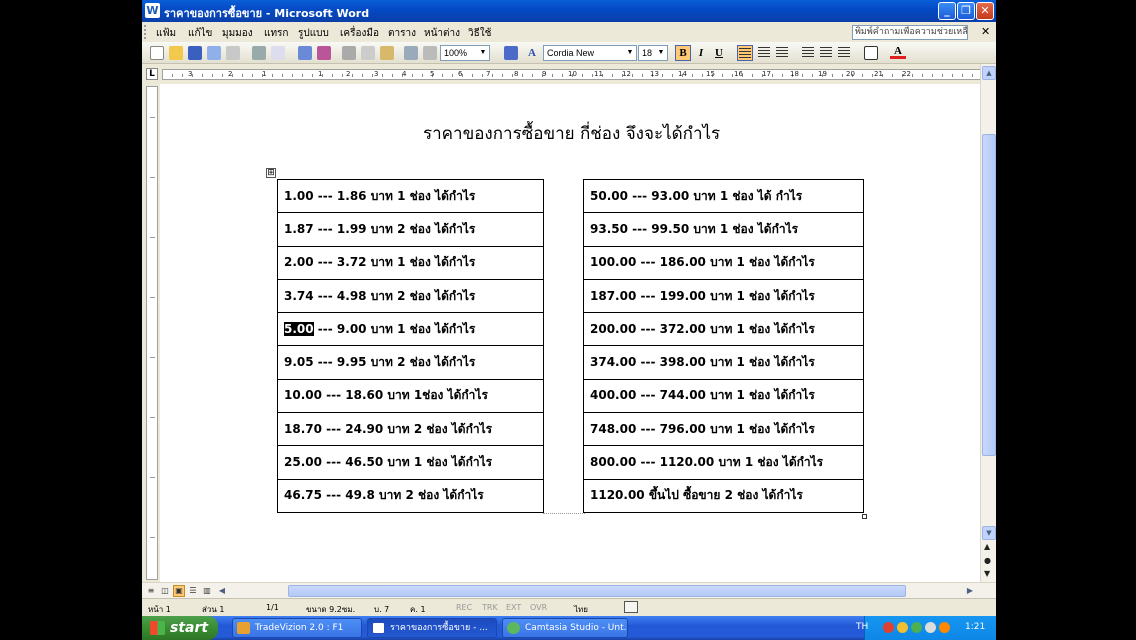  Describe the element at coordinates (479, 33) in the screenshot. I see `menu-help: วิธีใช้` at that location.